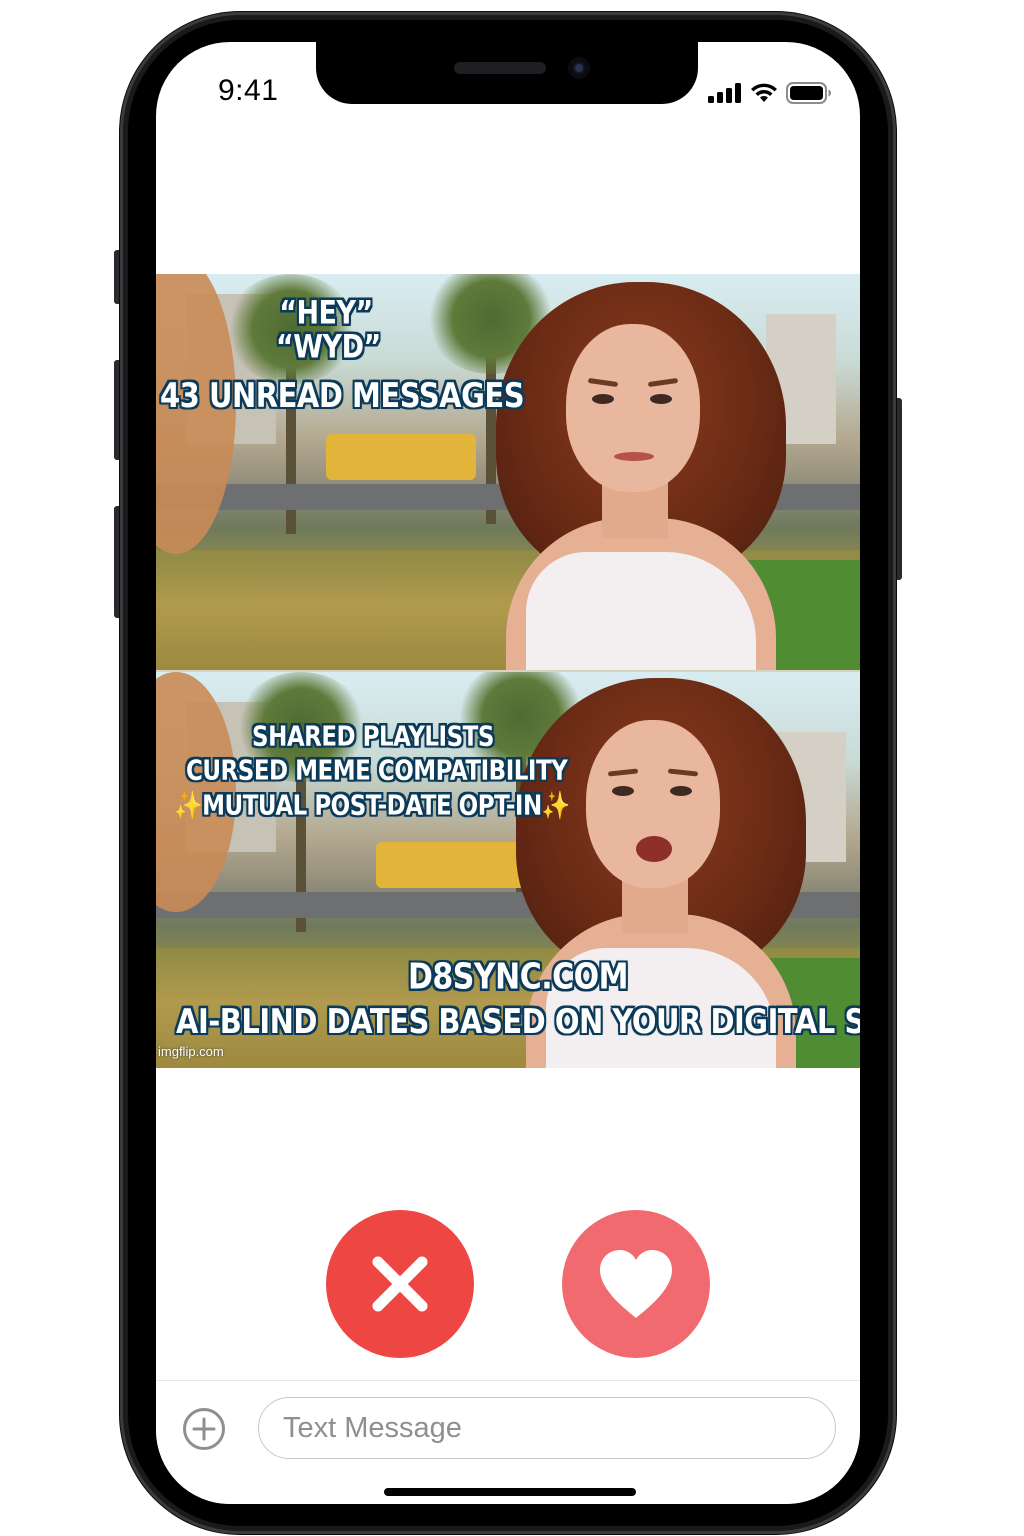 This screenshot has width=1024, height=1536. What do you see at coordinates (500, 68) in the screenshot?
I see `earpiece-speaker` at bounding box center [500, 68].